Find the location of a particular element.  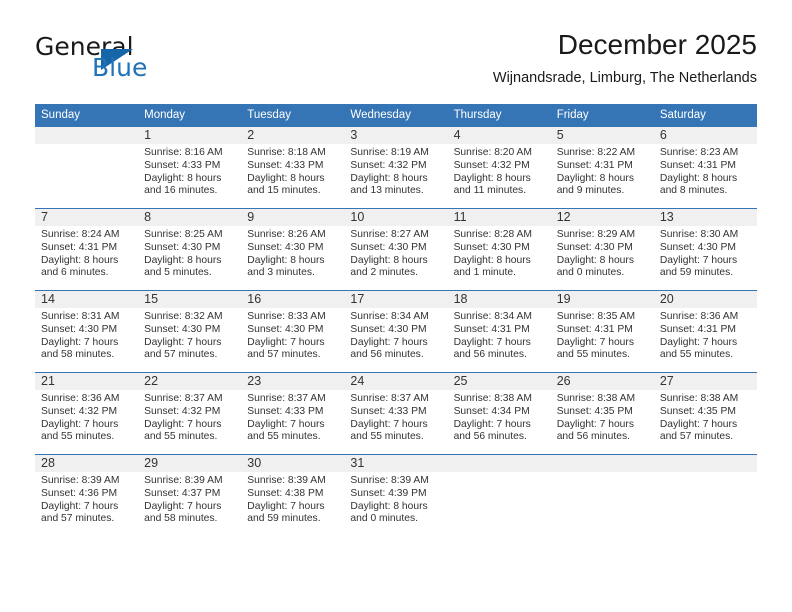

sunrise-text: Sunrise: 8:29 AM is located at coordinates (596, 234).